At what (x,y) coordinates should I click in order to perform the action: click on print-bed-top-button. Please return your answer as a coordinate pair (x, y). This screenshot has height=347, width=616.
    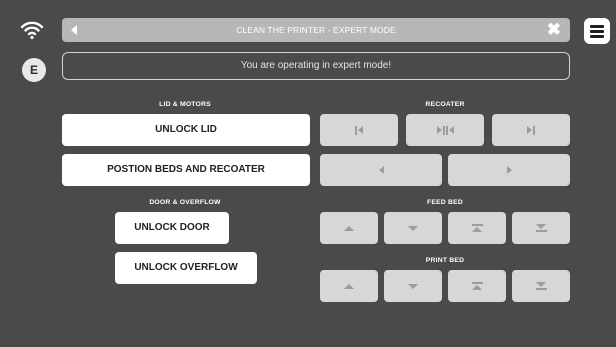
    Looking at the image, I should click on (477, 286).